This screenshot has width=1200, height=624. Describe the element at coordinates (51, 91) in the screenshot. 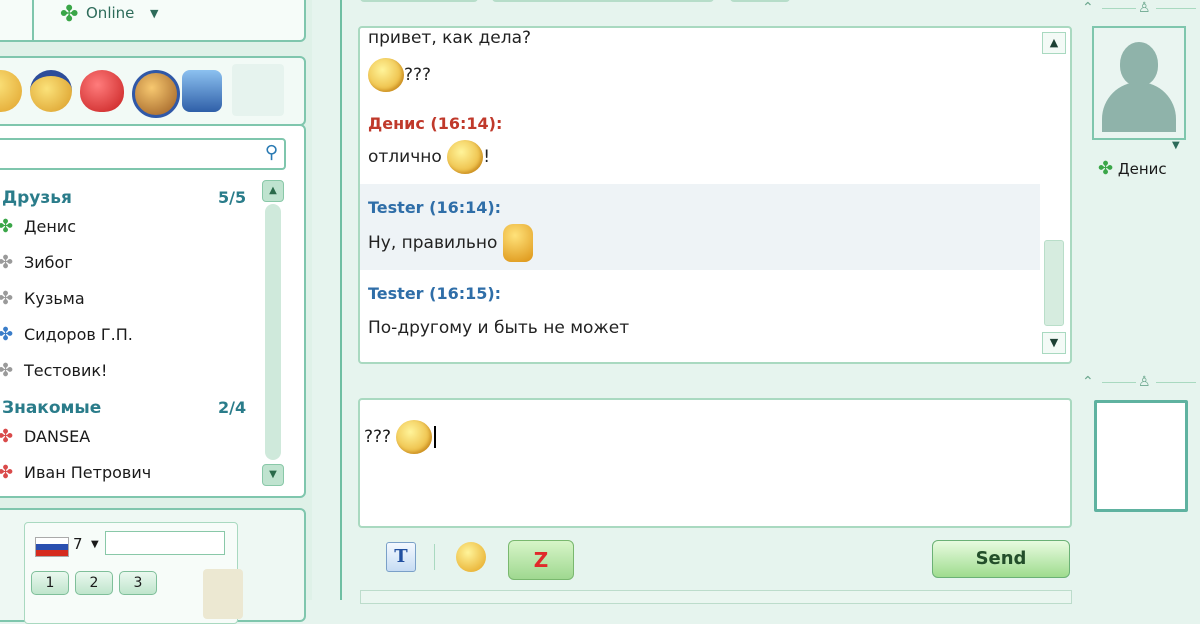

I see `prince-smiley-icon` at that location.